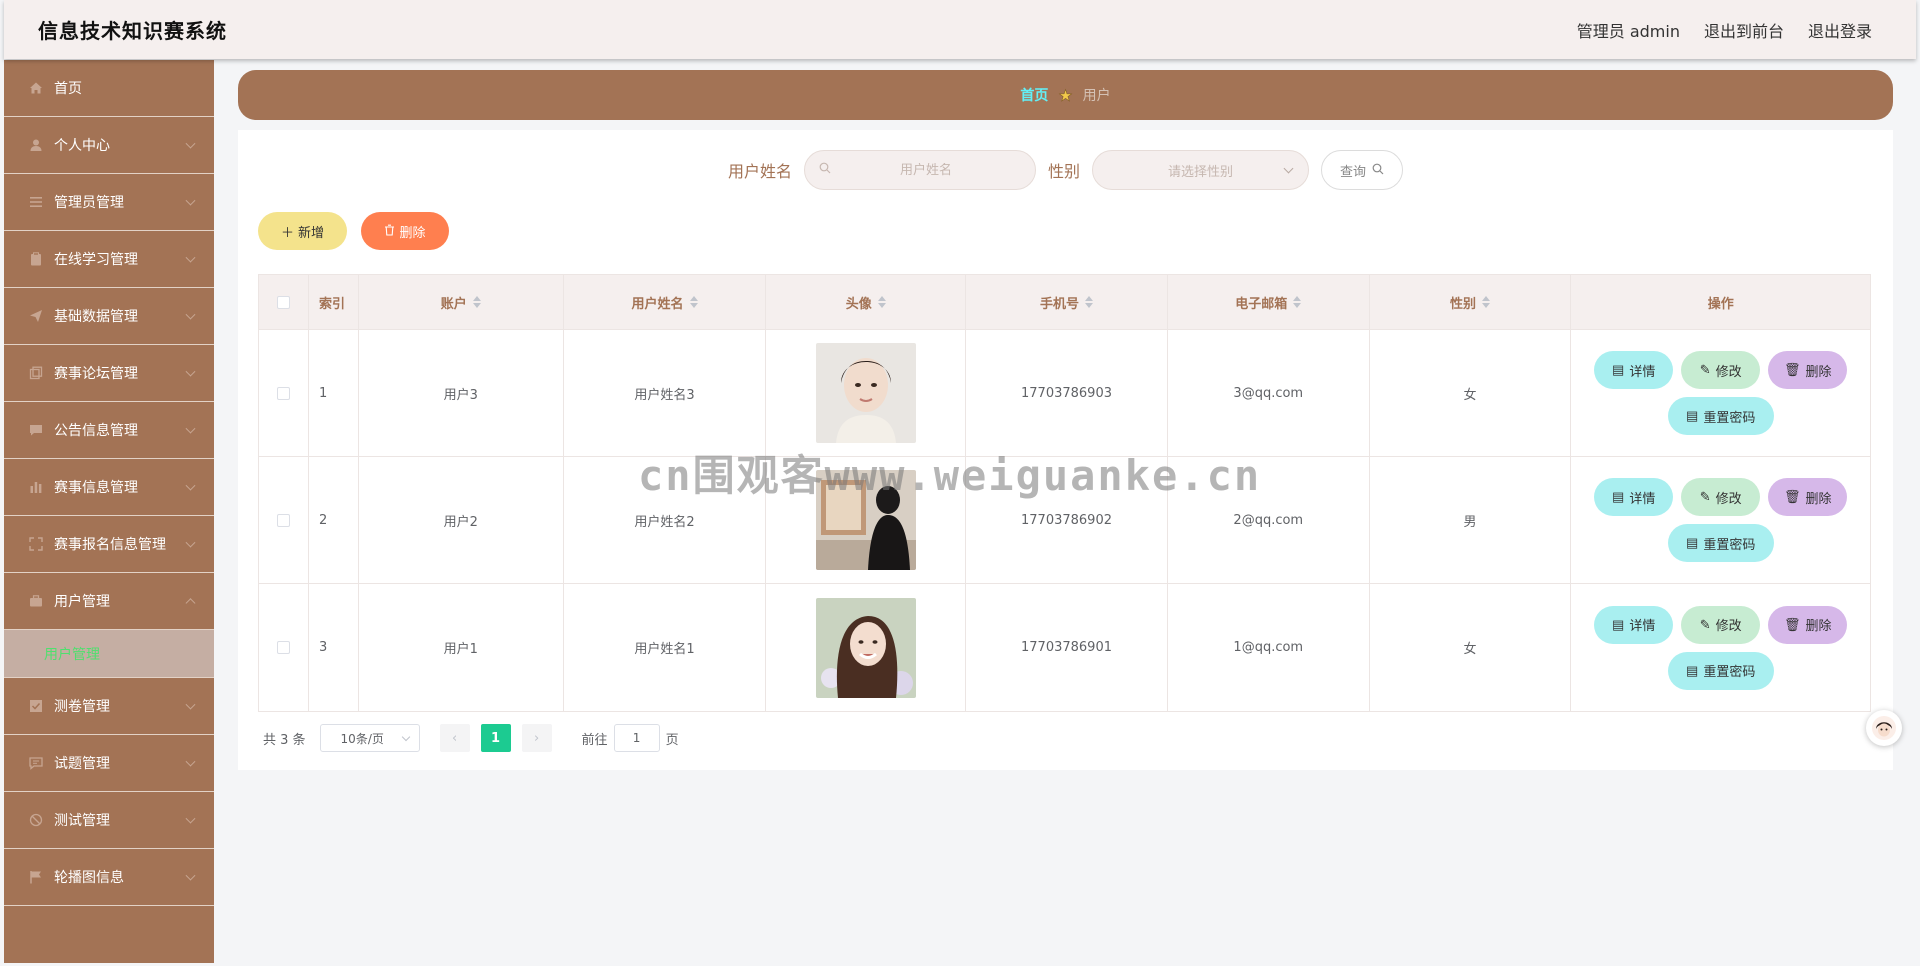  Describe the element at coordinates (461, 393) in the screenshot. I see `row-account: 用户3` at that location.